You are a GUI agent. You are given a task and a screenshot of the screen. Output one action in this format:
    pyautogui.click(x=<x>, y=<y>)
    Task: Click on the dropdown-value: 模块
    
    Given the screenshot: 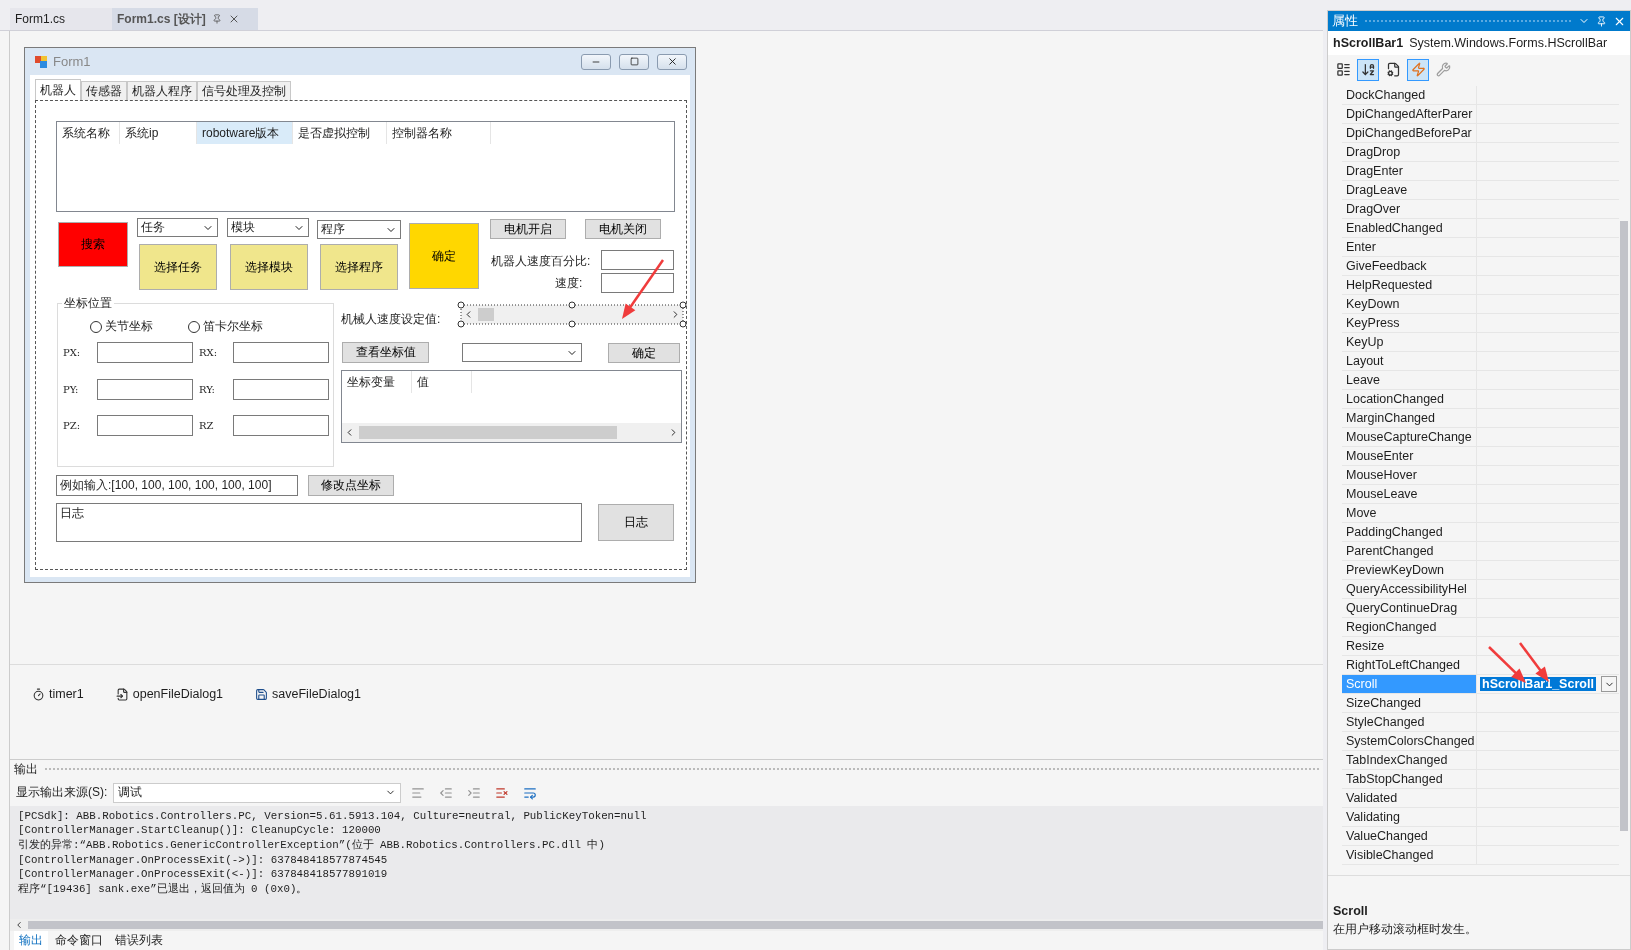 What is the action you would take?
    pyautogui.click(x=243, y=227)
    